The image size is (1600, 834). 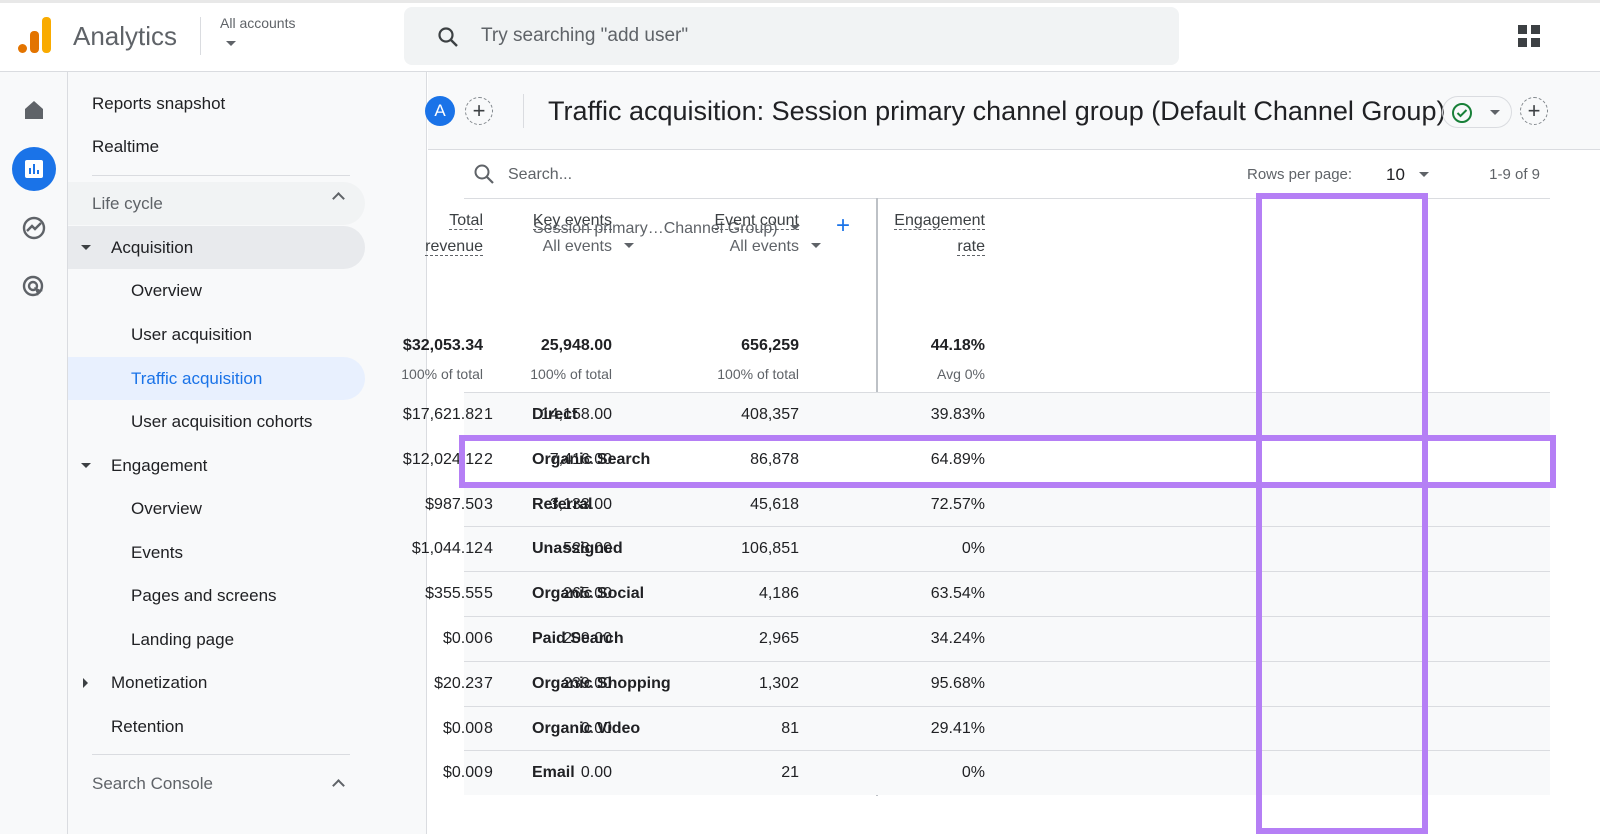 I want to click on column-header-engagement-rate: Engagement, so click(x=939, y=221).